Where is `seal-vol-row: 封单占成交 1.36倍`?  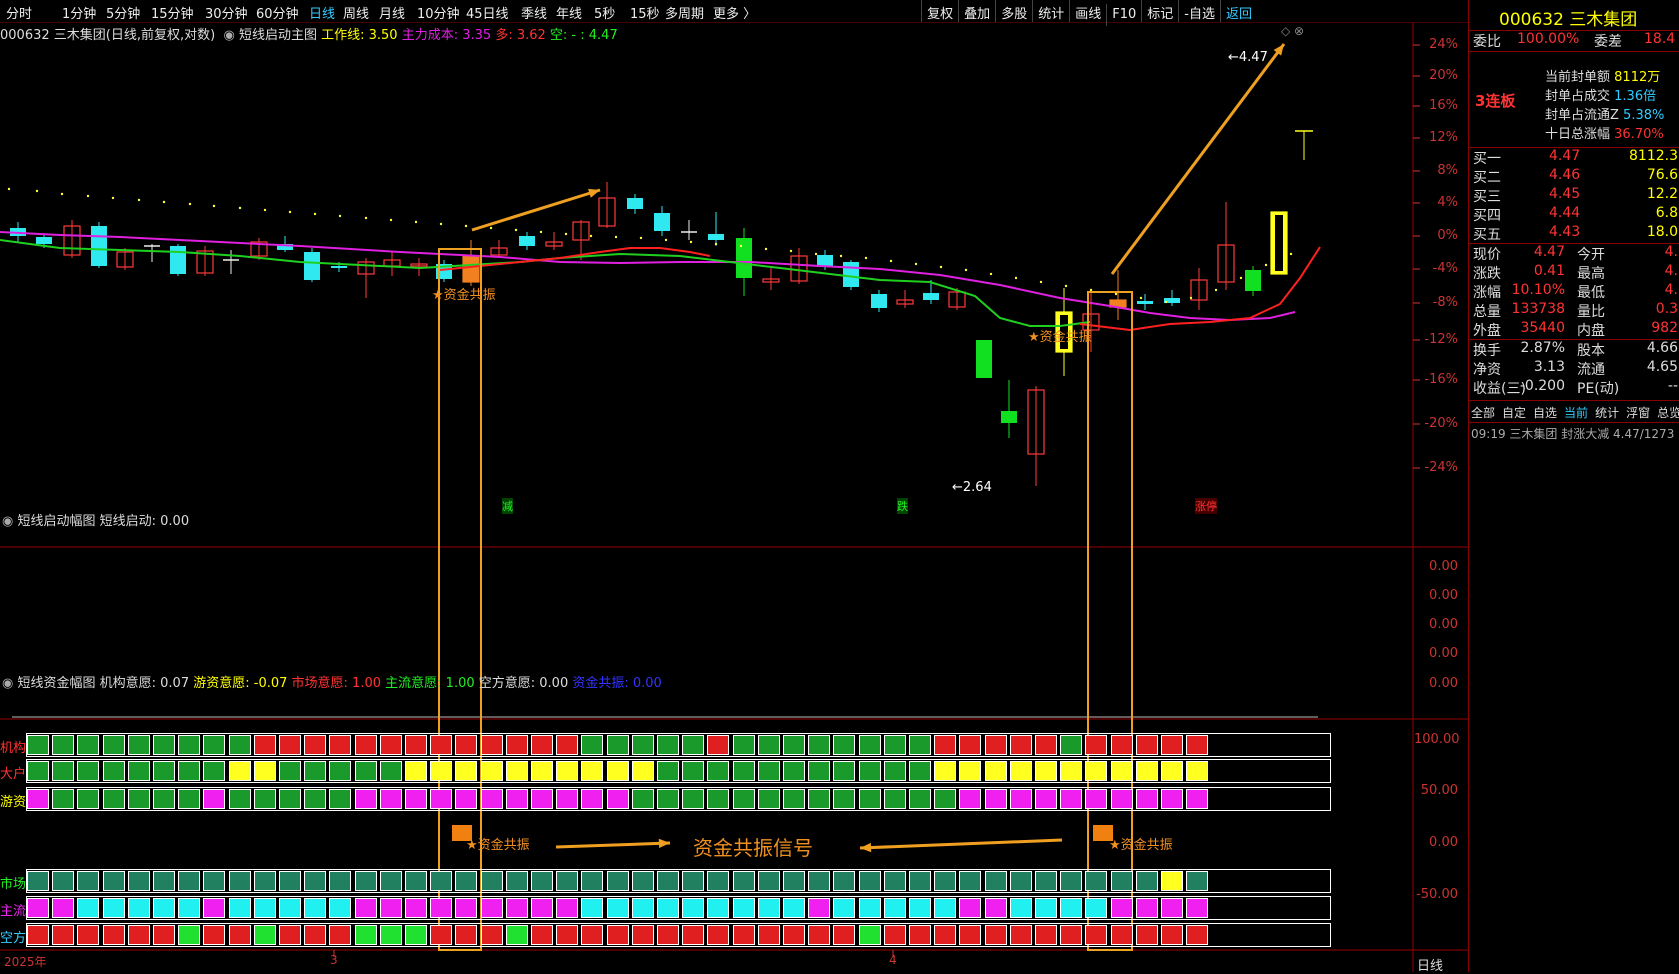 seal-vol-row: 封单占成交 1.36倍 is located at coordinates (1600, 94).